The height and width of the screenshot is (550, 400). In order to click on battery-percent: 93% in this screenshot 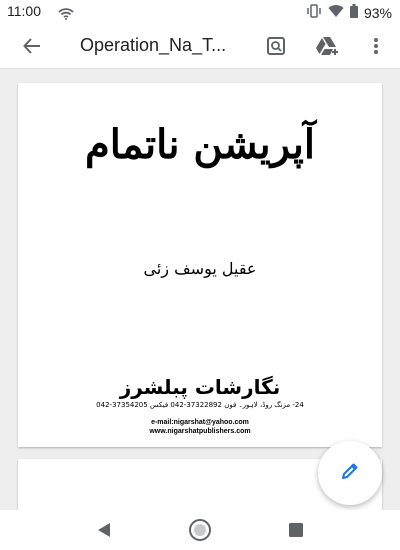, I will do `click(377, 12)`.